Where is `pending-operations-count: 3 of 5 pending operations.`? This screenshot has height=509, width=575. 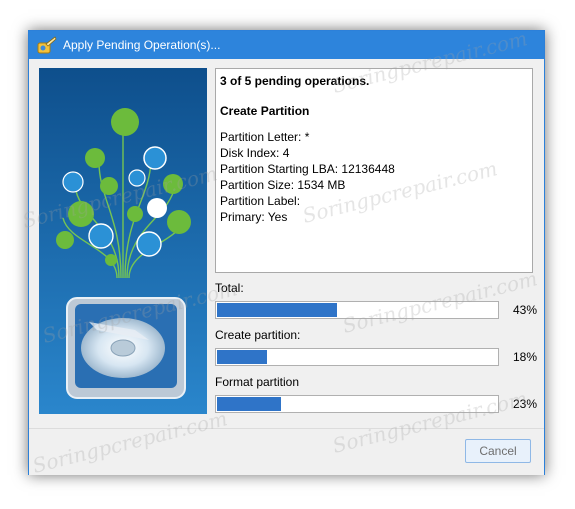 pending-operations-count: 3 of 5 pending operations. is located at coordinates (295, 81).